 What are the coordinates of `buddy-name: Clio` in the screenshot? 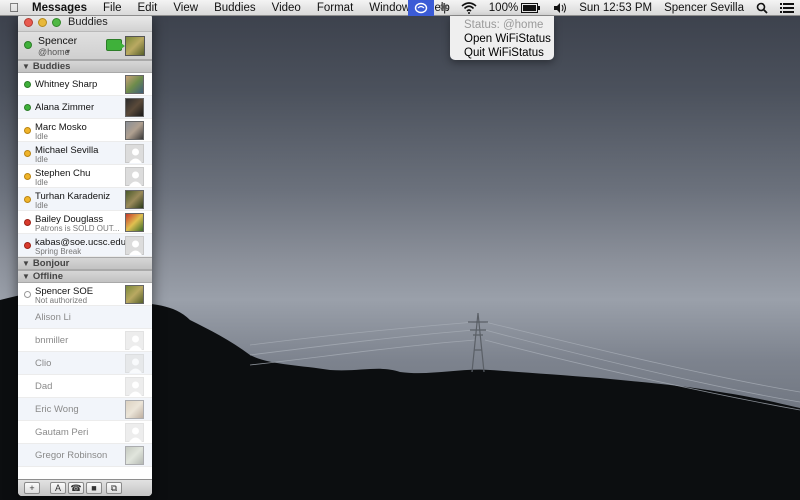 It's located at (43, 363).